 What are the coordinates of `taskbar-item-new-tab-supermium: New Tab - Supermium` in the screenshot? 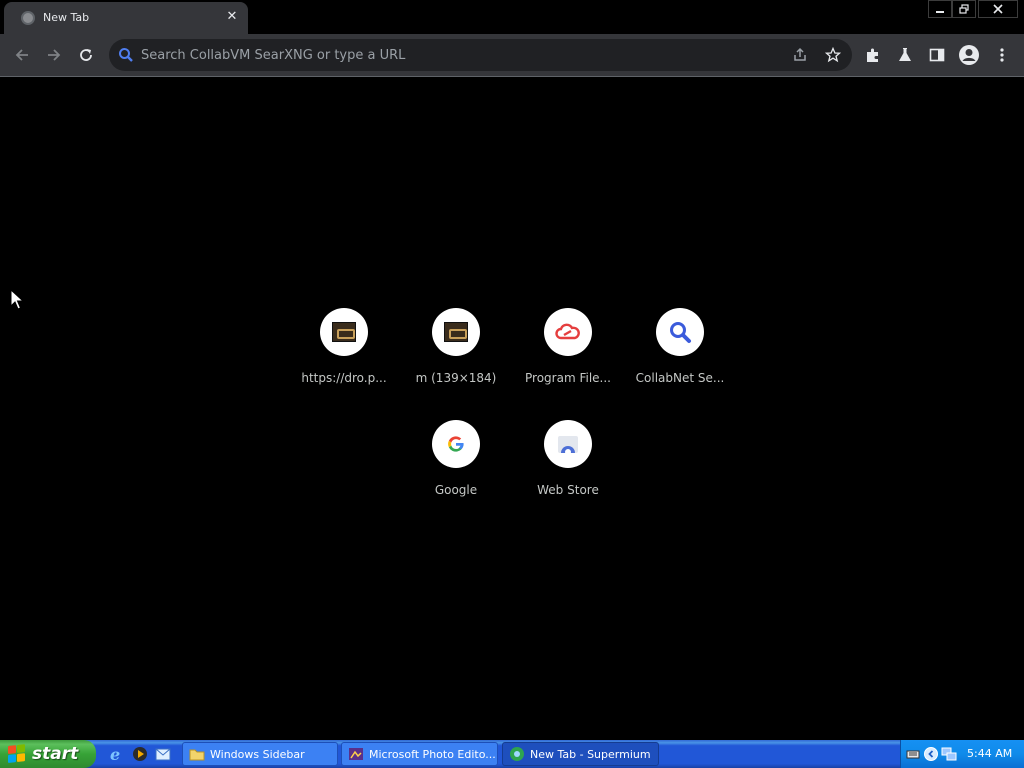 It's located at (580, 754).